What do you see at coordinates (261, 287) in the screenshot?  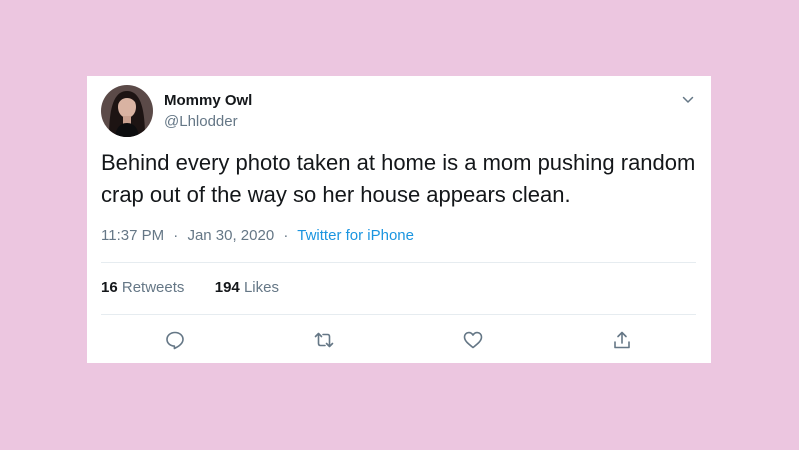 I see `likes-label: Likes` at bounding box center [261, 287].